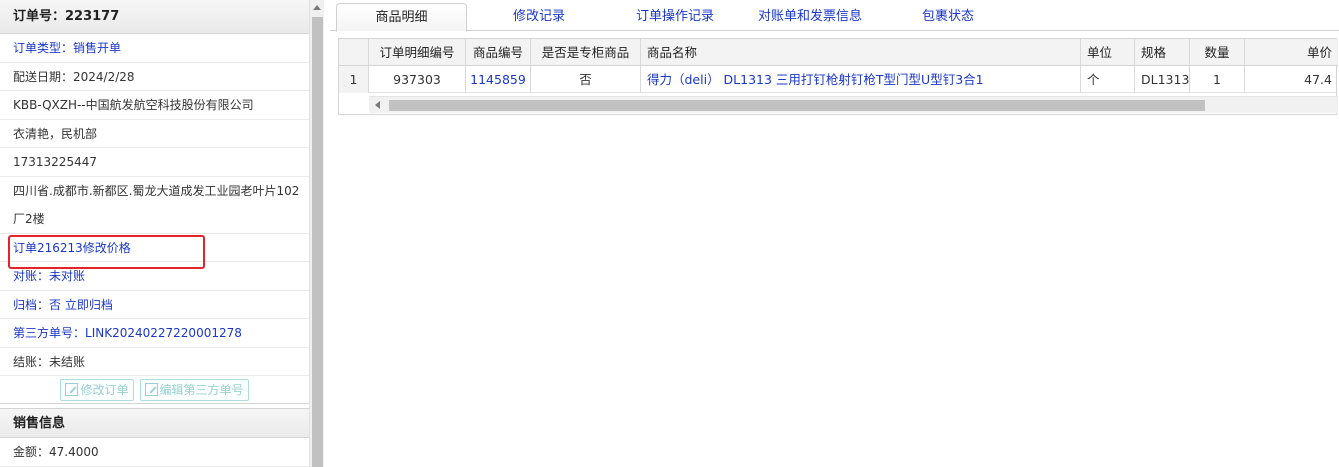 The image size is (1339, 467). I want to click on settlement-status: 结账：未结账, so click(154, 362).